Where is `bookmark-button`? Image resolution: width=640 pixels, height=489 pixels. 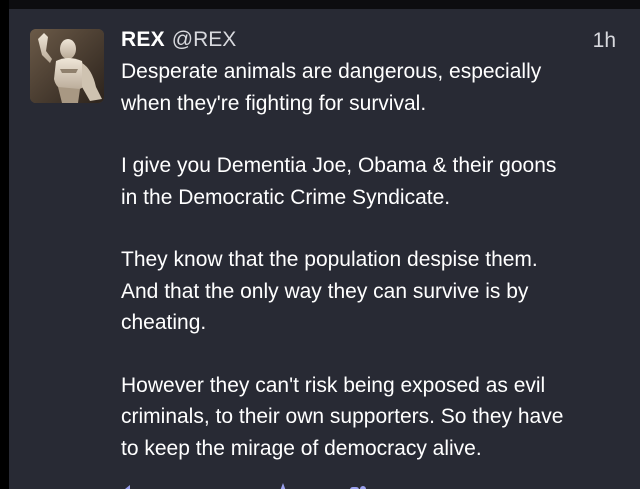 bookmark-button is located at coordinates (353, 484).